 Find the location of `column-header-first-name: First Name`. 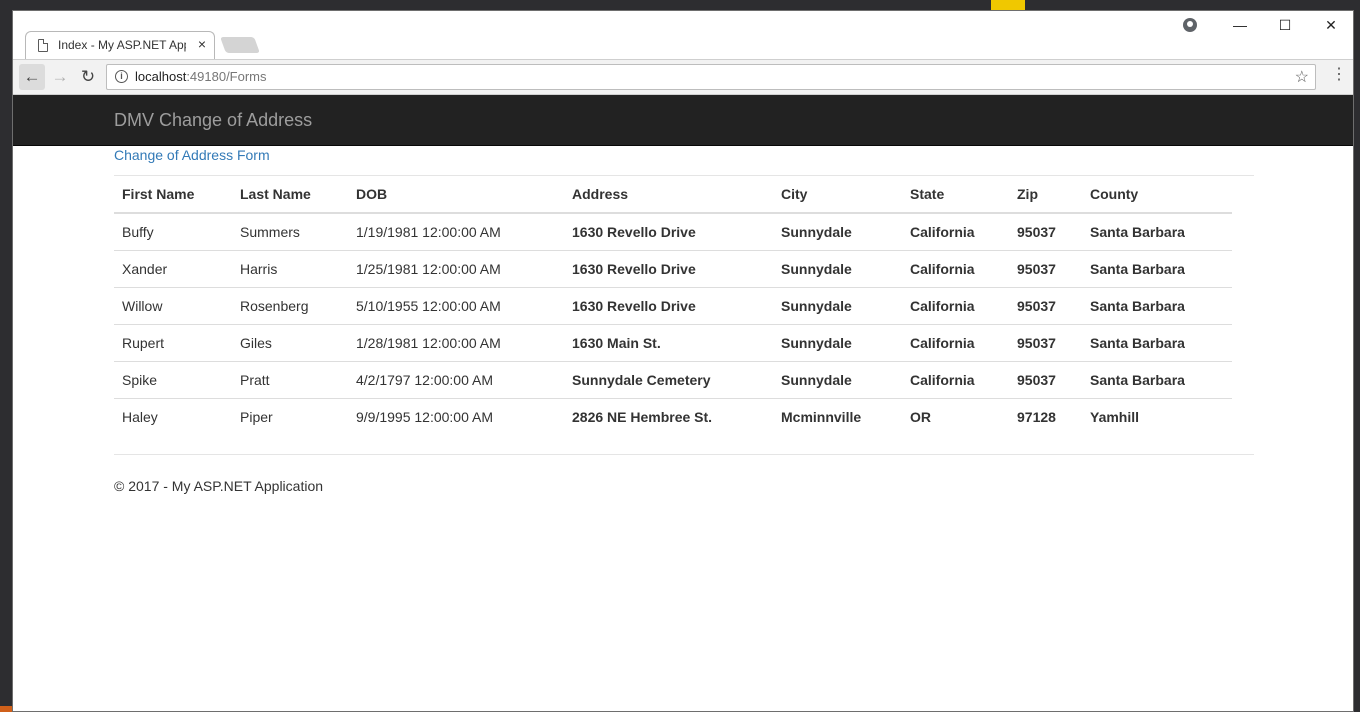

column-header-first-name: First Name is located at coordinates (173, 195).